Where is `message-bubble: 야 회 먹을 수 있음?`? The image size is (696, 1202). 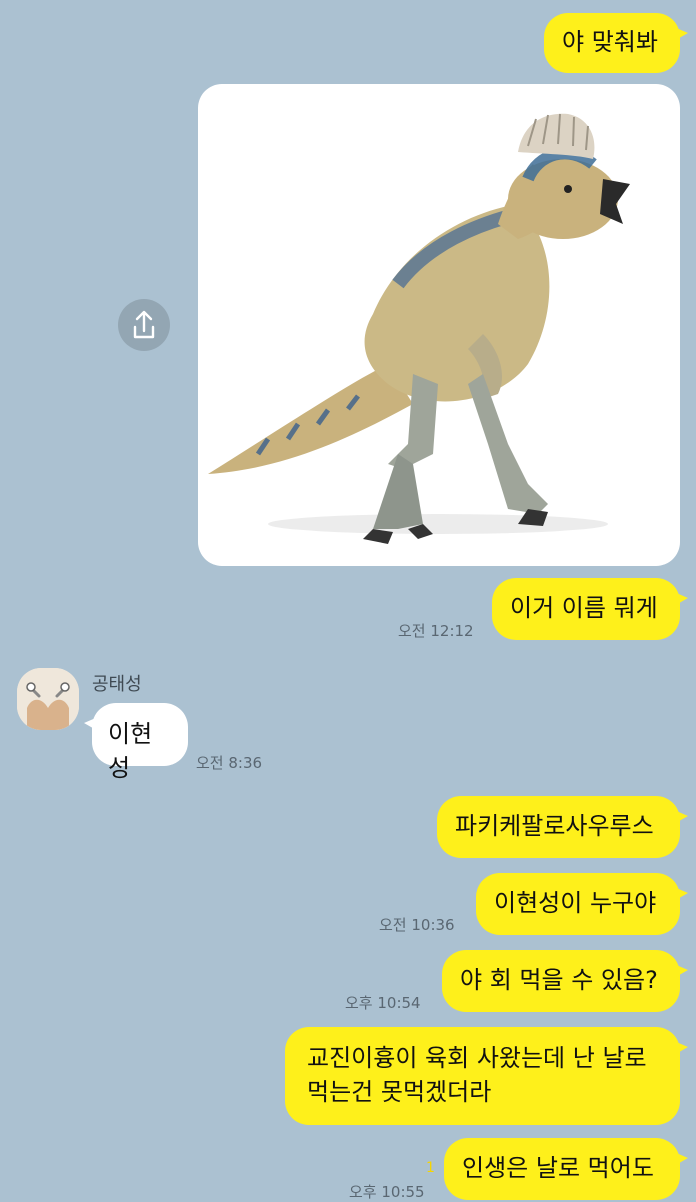 message-bubble: 야 회 먹을 수 있음? is located at coordinates (565, 981).